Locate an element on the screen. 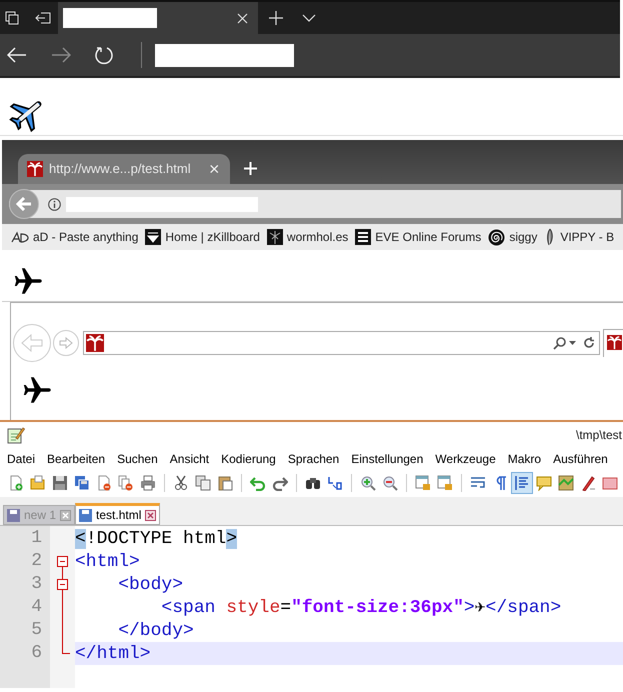  close-icon is located at coordinates (150, 515).